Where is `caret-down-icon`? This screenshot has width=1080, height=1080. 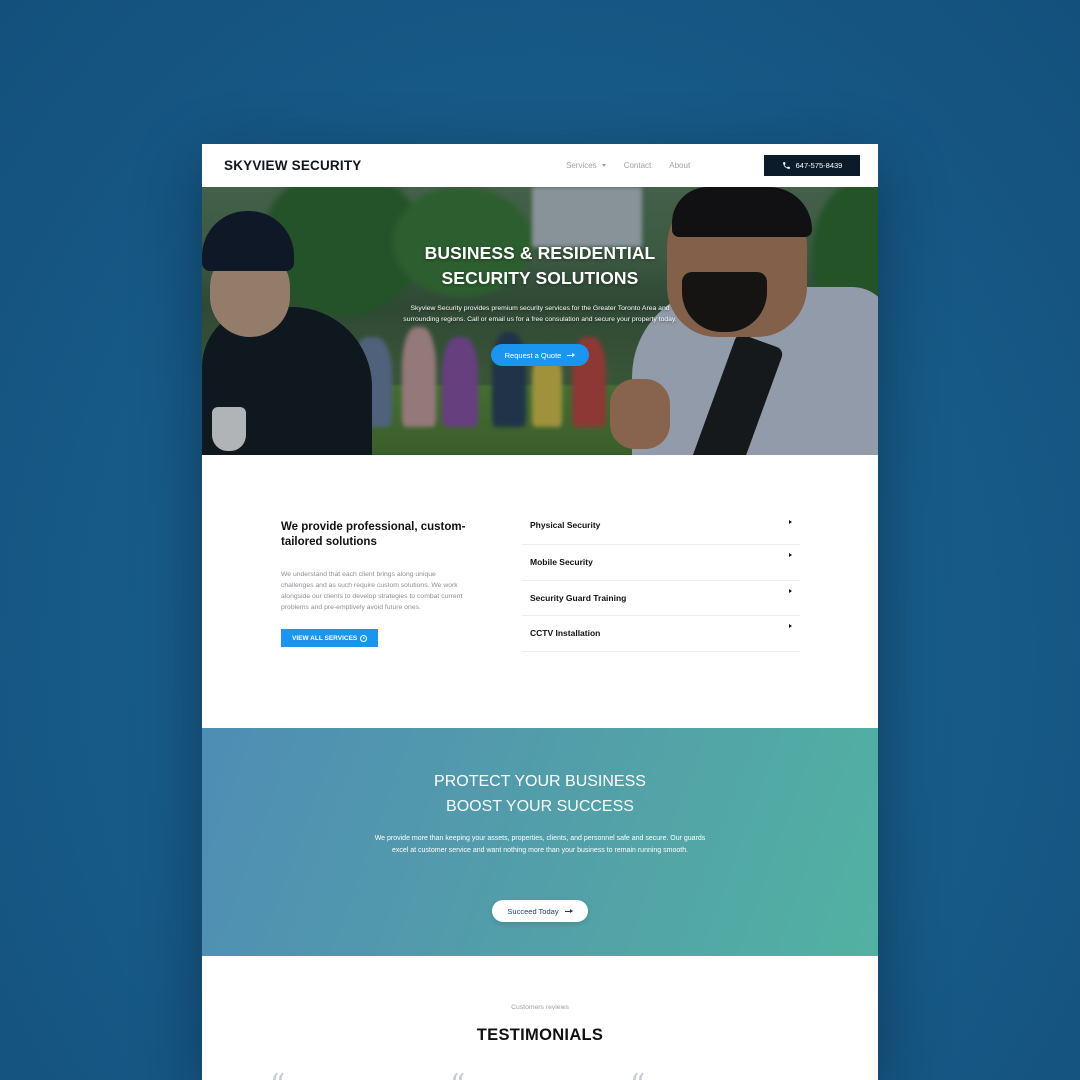
caret-down-icon is located at coordinates (603, 165).